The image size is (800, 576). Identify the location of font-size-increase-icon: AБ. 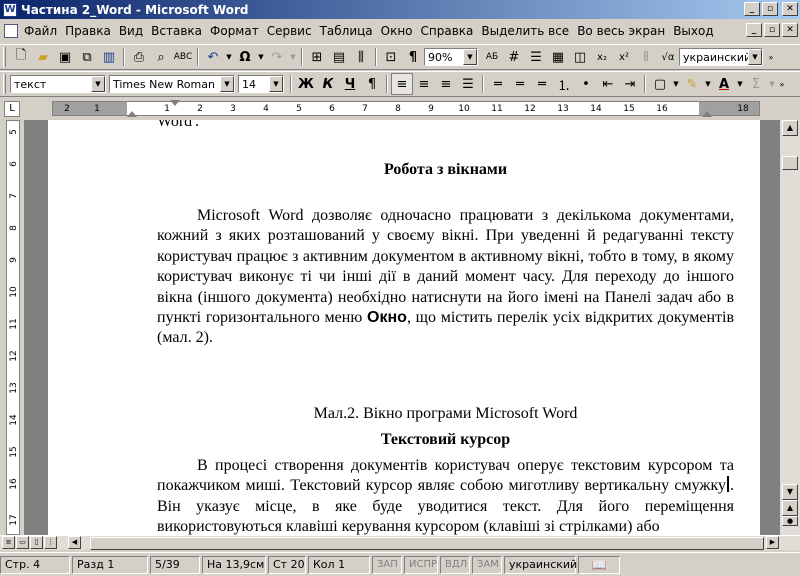
(492, 57).